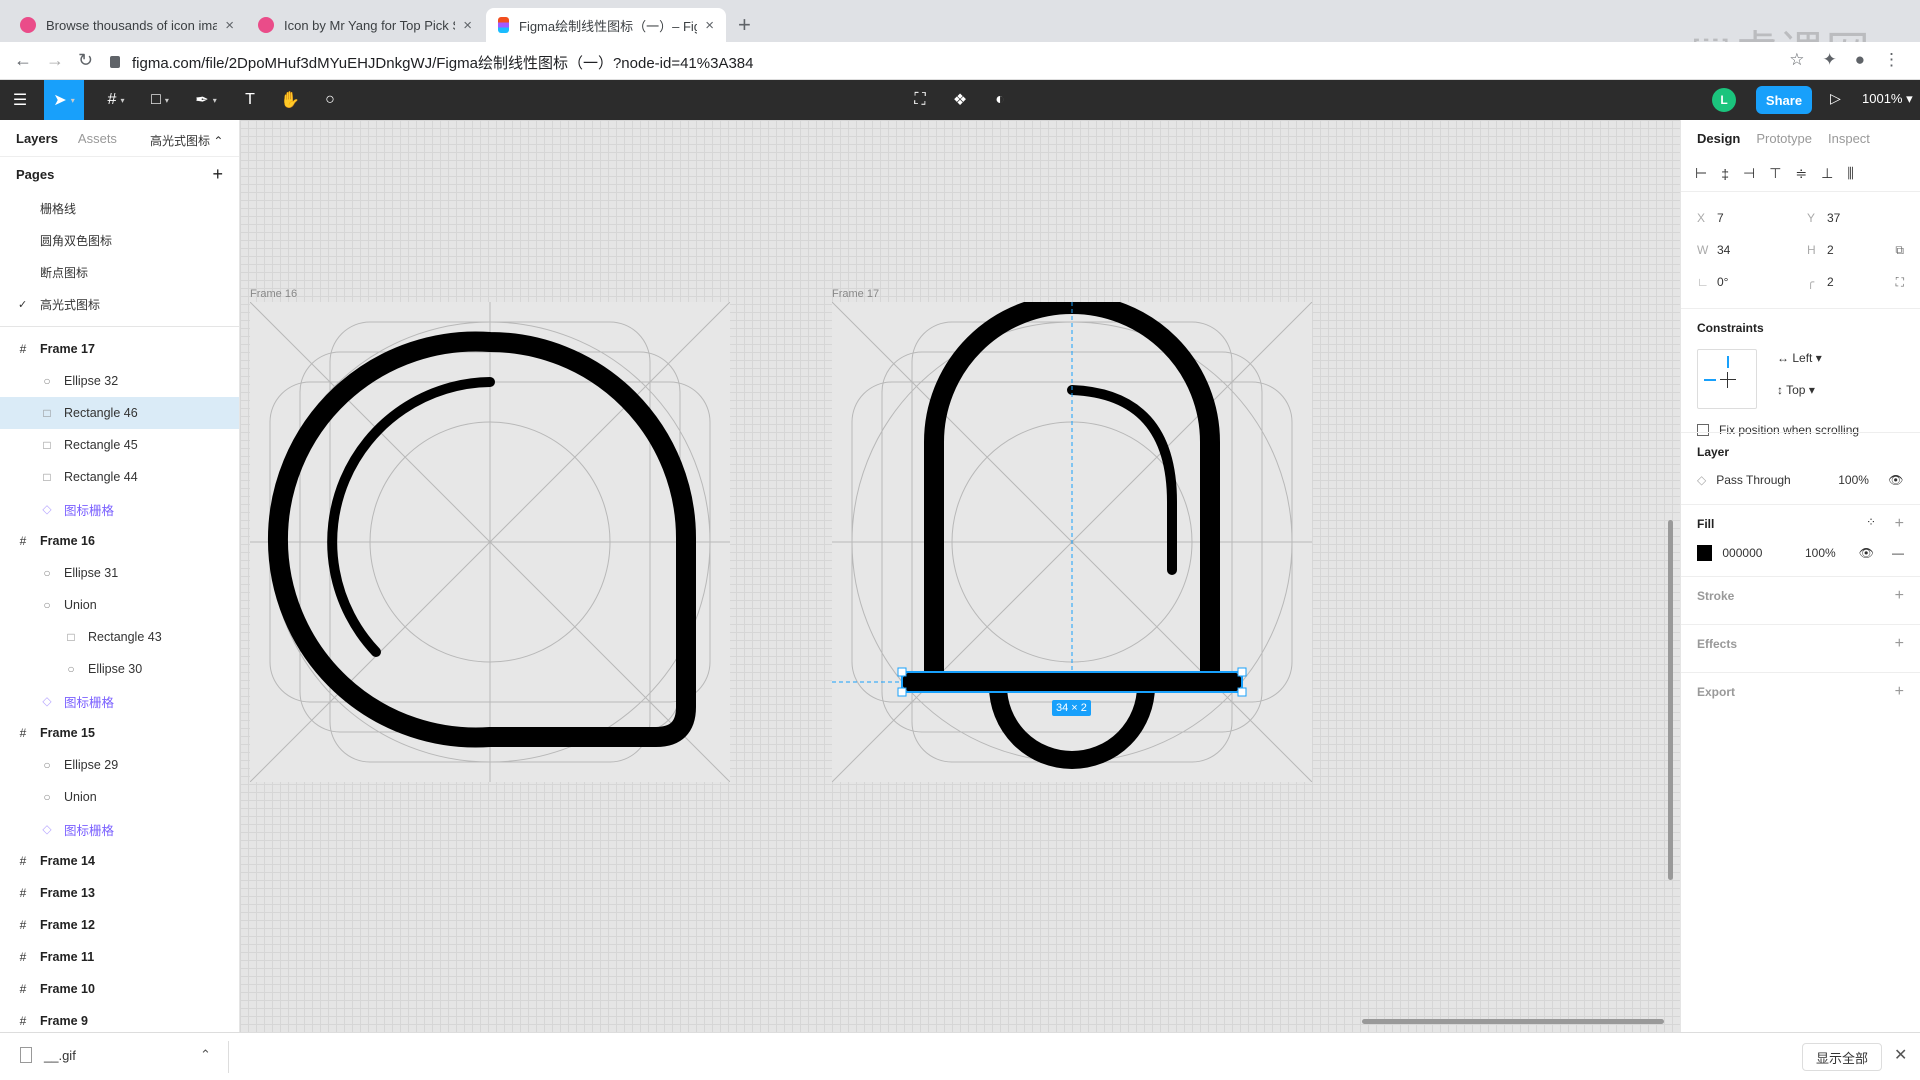 The height and width of the screenshot is (1080, 1920). Describe the element at coordinates (119, 733) in the screenshot. I see `layer-frame: # Frame 15` at that location.